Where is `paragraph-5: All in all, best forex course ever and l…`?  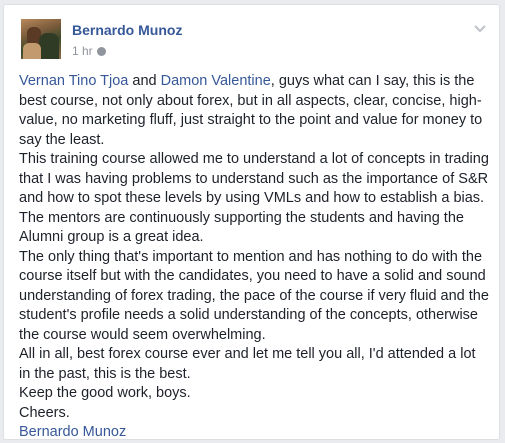 paragraph-5: All in all, best forex course ever and l… is located at coordinates (247, 364).